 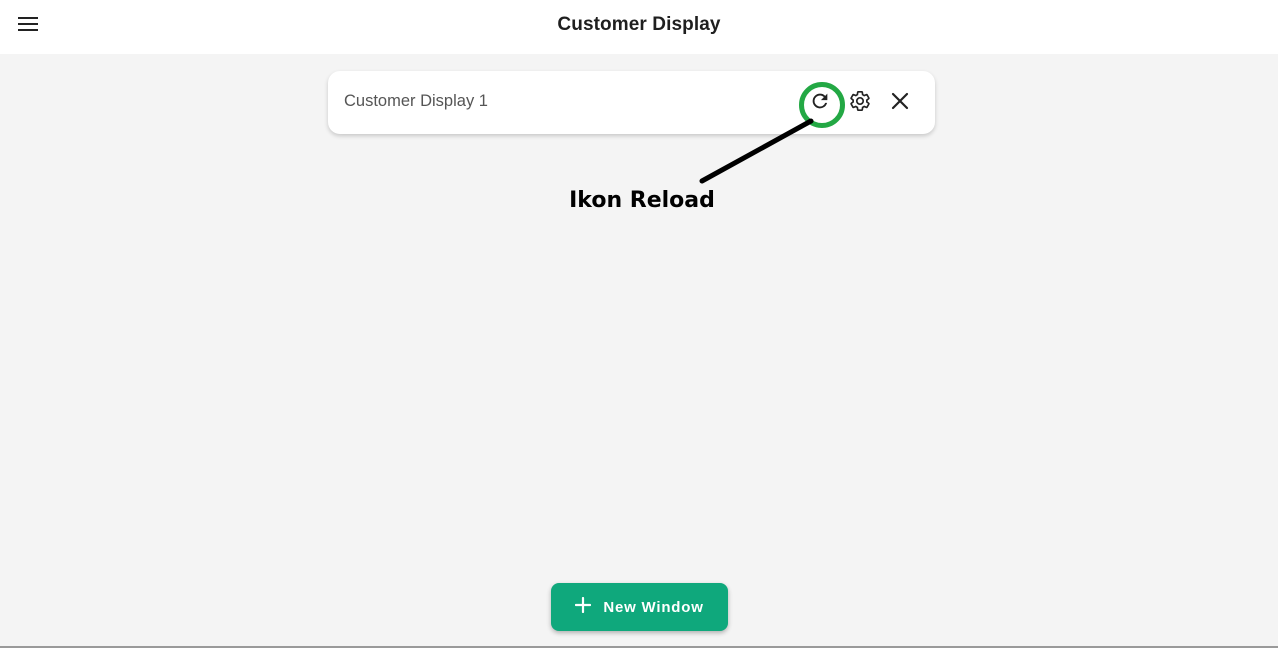 I want to click on settings-button, so click(x=860, y=103).